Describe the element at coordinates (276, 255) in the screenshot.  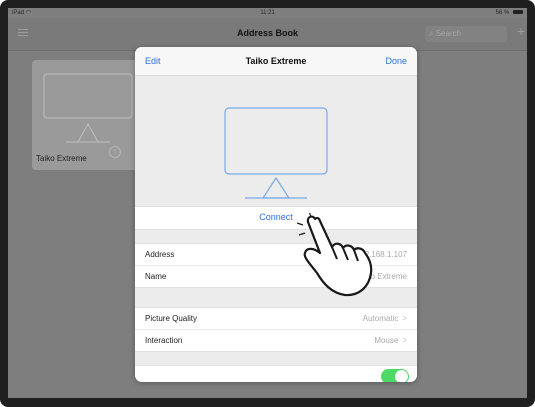
I see `address-row: Address 192.168.1.107` at that location.